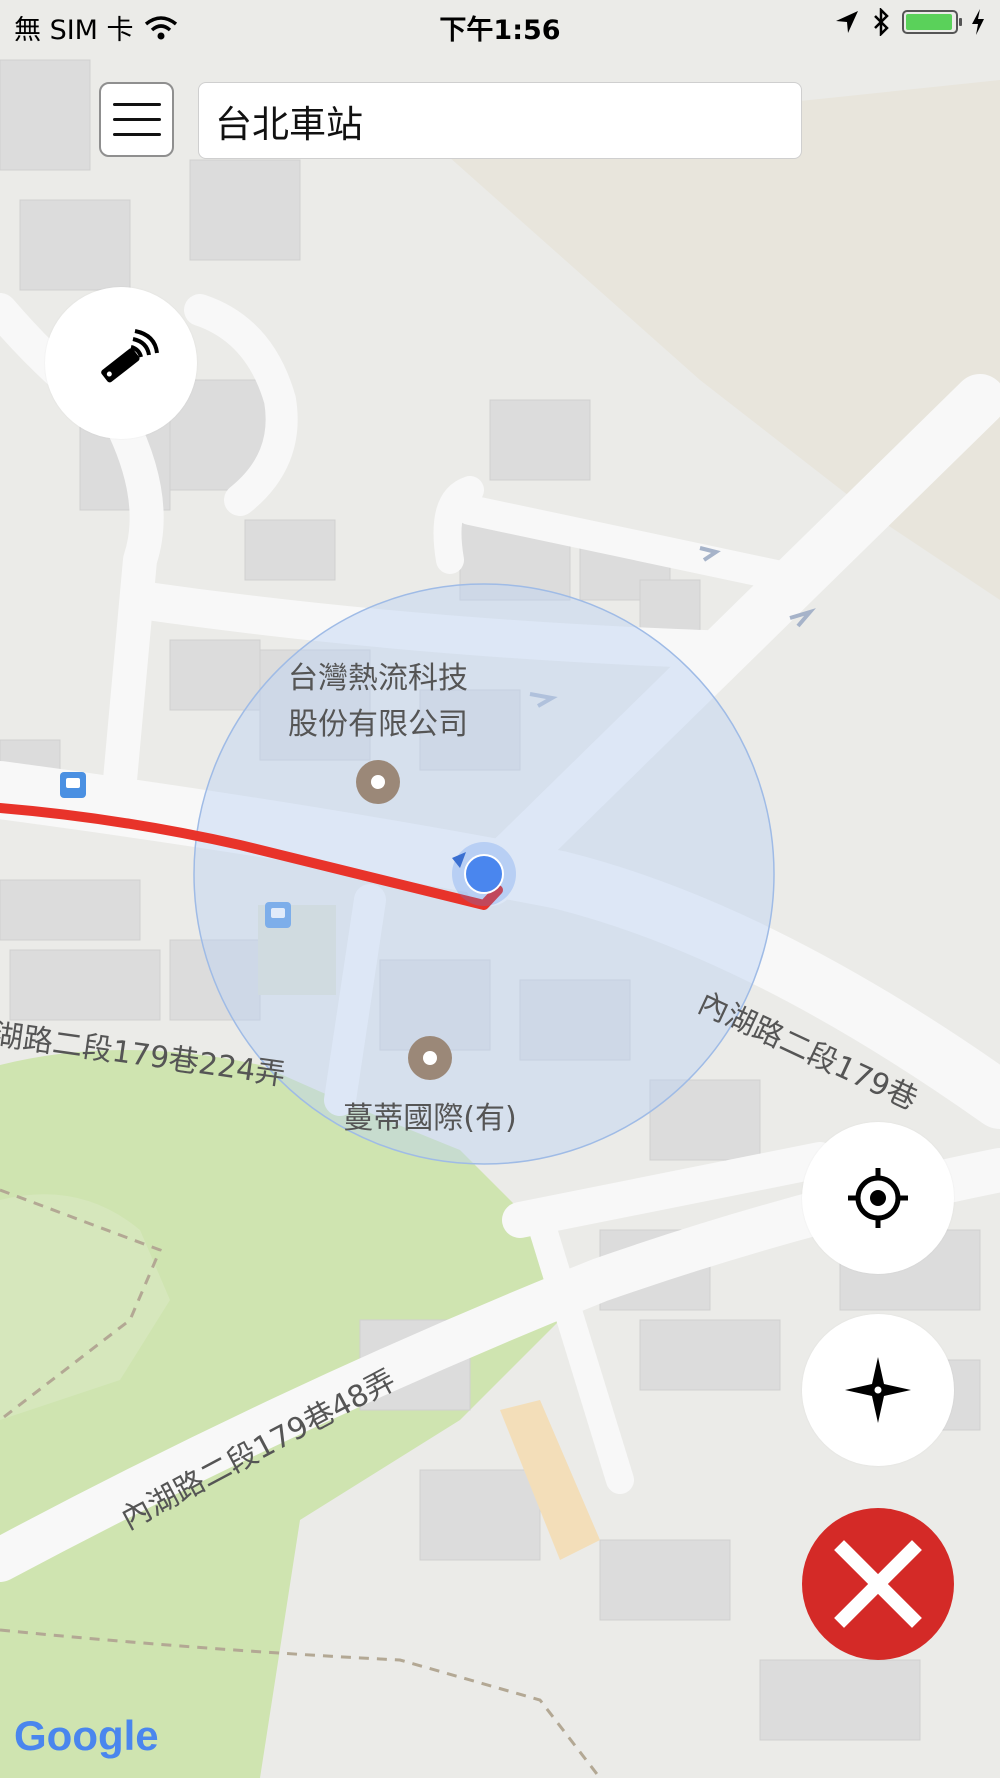 The width and height of the screenshot is (1000, 1778). I want to click on current-location-dot, so click(484, 874).